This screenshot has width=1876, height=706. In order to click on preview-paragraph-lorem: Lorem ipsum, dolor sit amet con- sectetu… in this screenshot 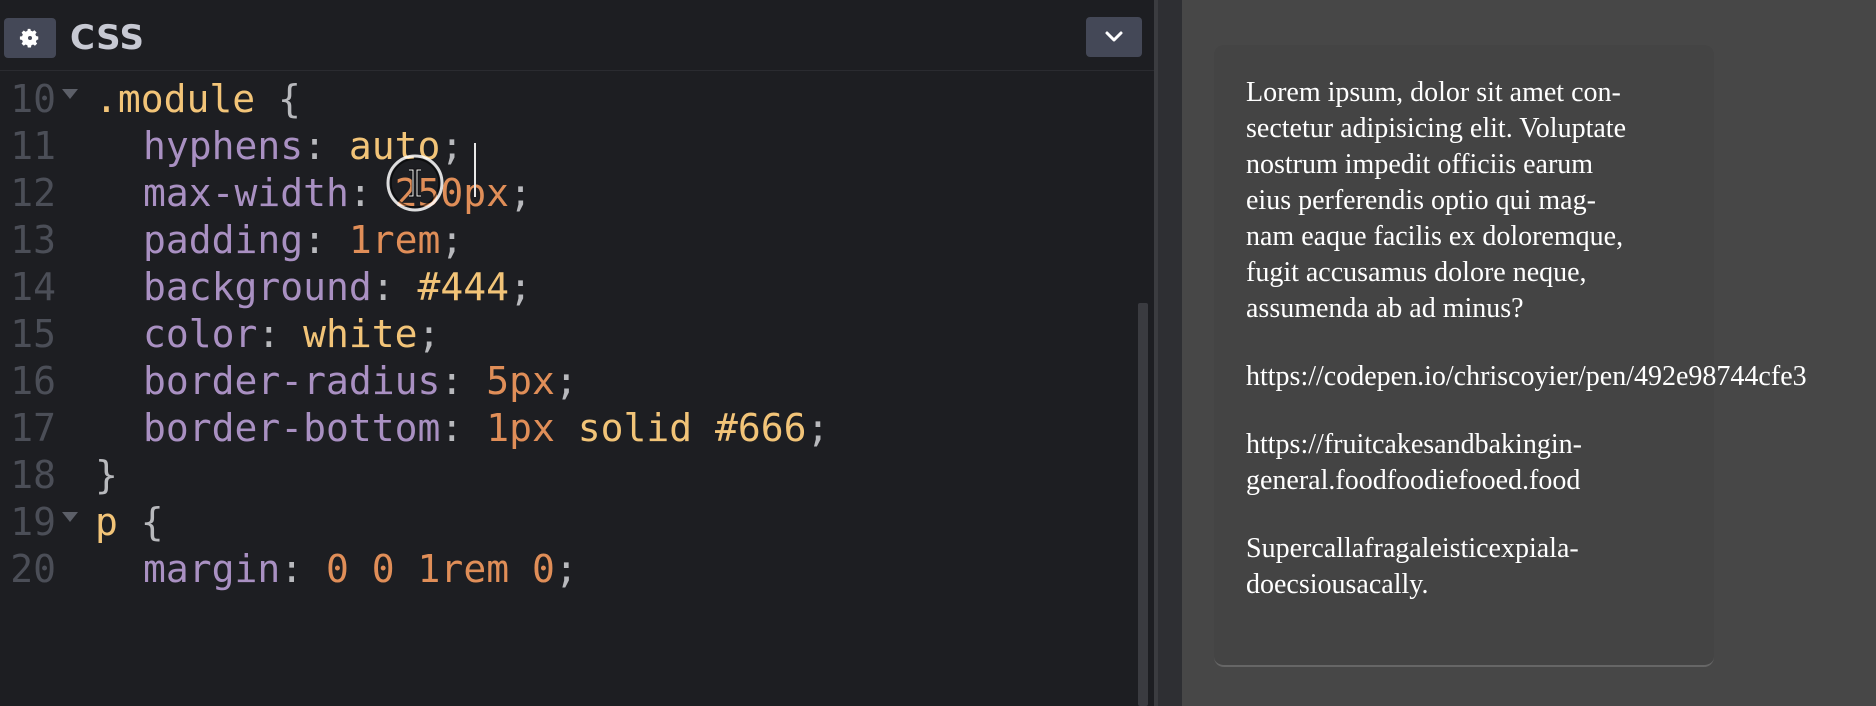, I will do `click(1436, 200)`.